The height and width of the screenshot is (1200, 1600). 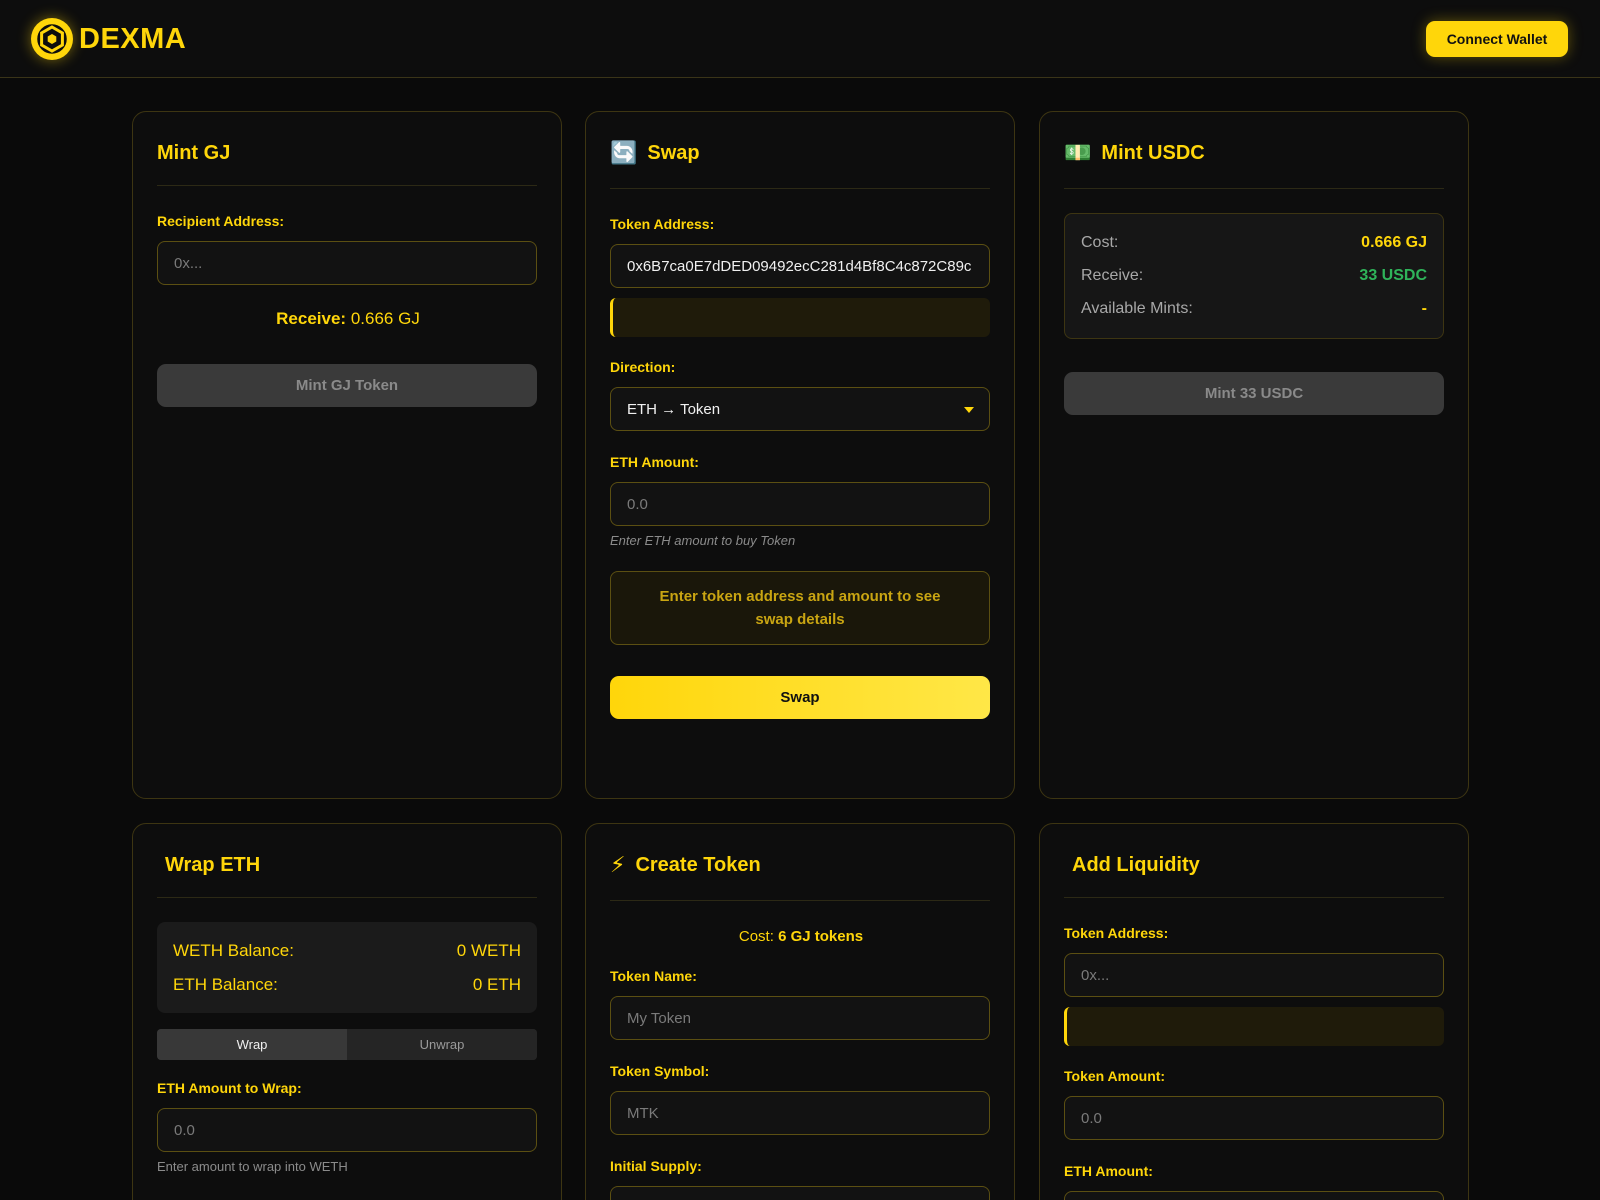 I want to click on connect-wallet-button: Connect Wallet, so click(x=1497, y=39).